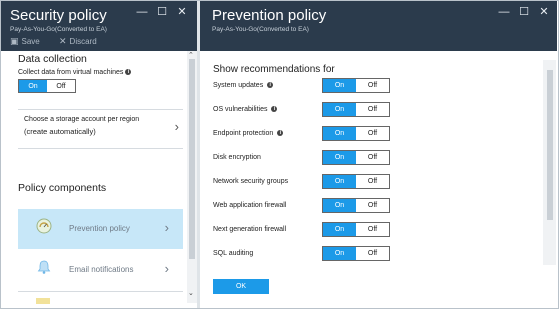 The width and height of the screenshot is (559, 309). I want to click on row-label: OS vulnerabilities i, so click(245, 109).